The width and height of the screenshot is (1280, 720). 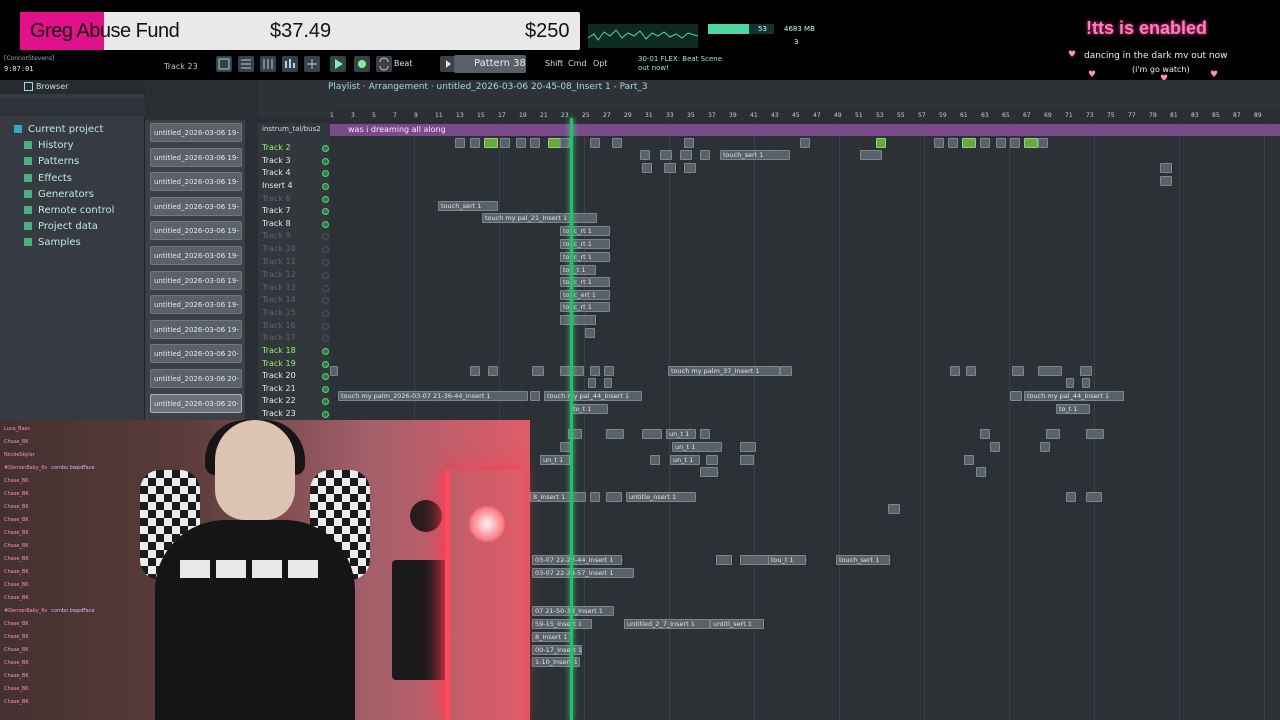 I want to click on track-header: Track 20, so click(x=297, y=377).